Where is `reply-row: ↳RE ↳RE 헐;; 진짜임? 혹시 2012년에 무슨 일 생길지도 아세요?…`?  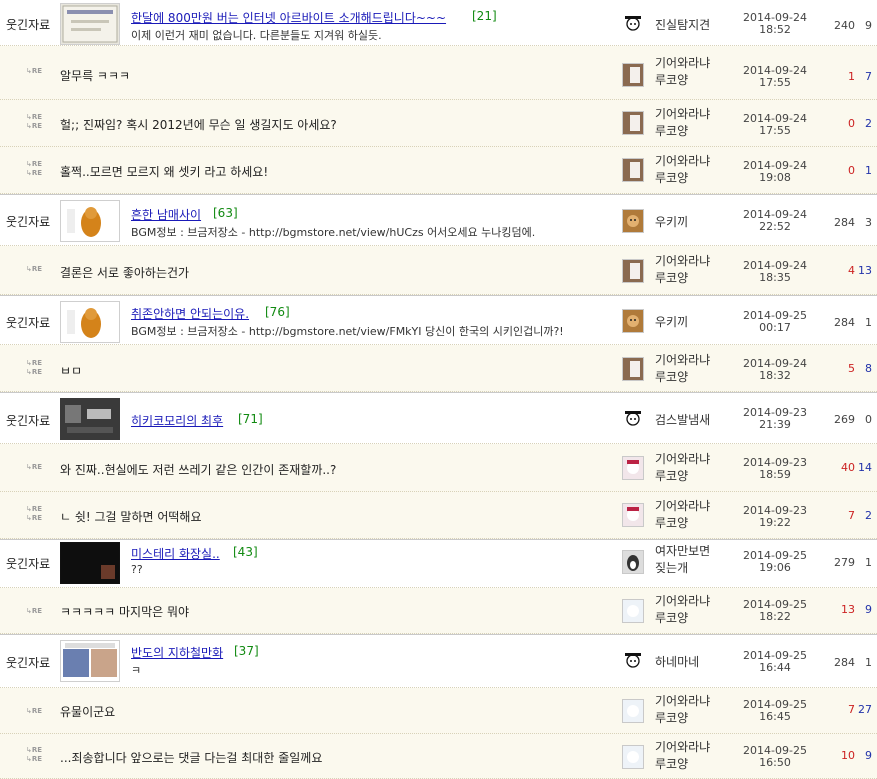
reply-row: ↳RE ↳RE 헐;; 진짜임? 혹시 2012년에 무슨 일 생길지도 아세요?… is located at coordinates (438, 123).